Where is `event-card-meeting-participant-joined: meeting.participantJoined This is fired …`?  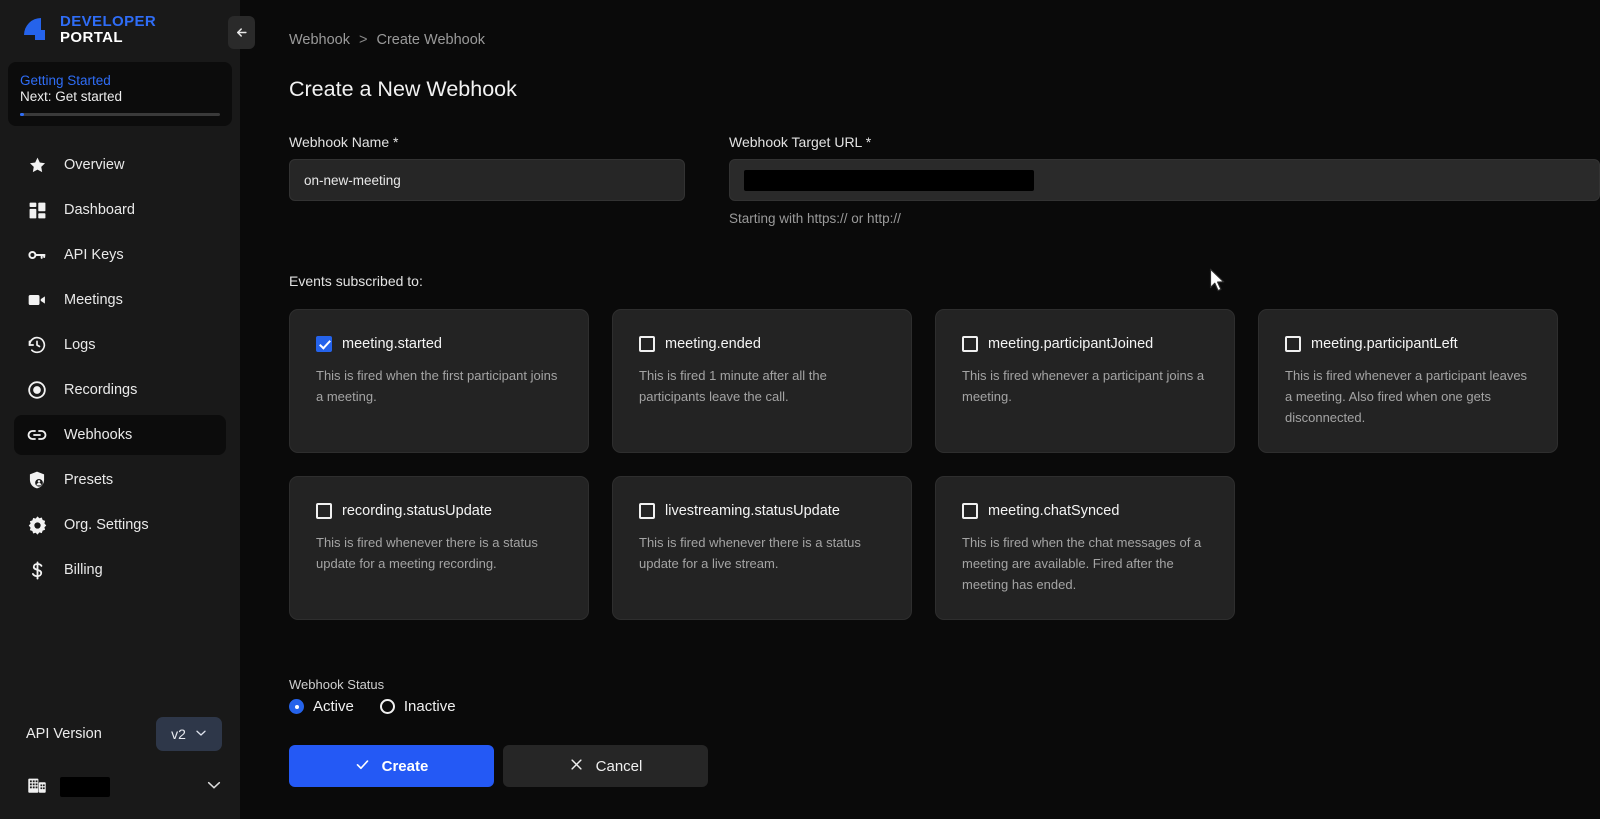
event-card-meeting-participant-joined: meeting.participantJoined This is fired … is located at coordinates (1085, 381).